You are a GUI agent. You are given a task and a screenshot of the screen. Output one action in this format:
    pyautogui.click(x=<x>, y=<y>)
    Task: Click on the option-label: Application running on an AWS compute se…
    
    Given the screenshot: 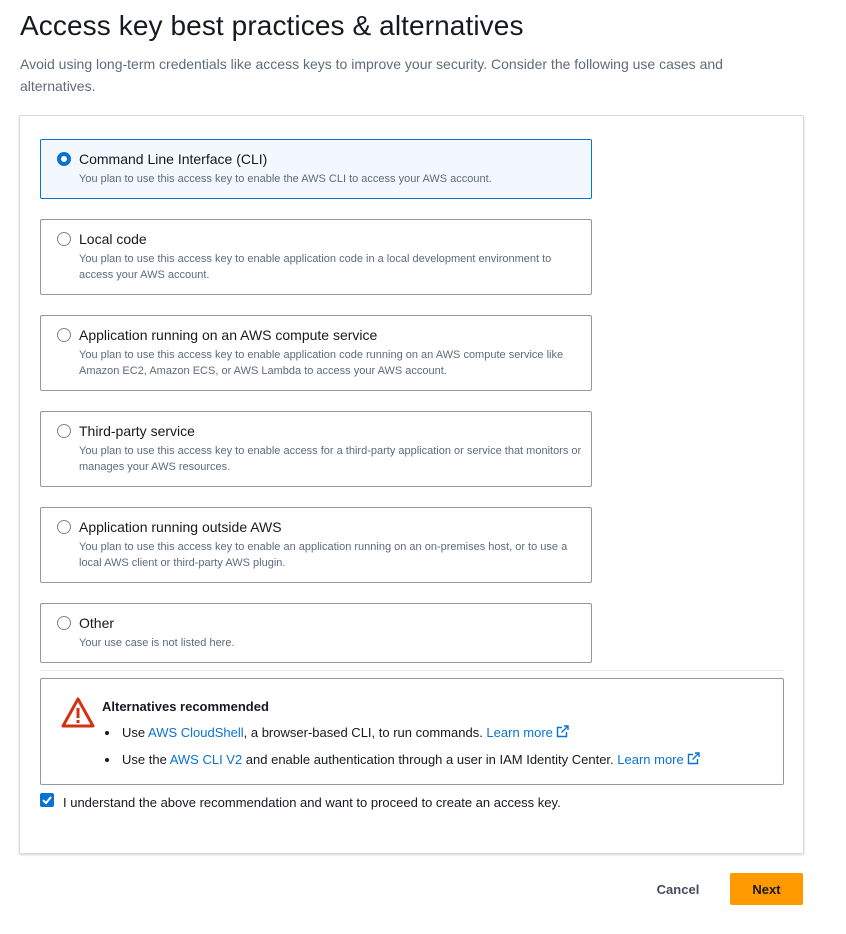 What is the action you would take?
    pyautogui.click(x=228, y=335)
    